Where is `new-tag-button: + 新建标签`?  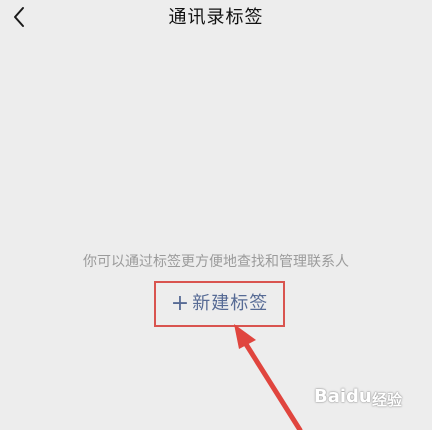
new-tag-button: + 新建标签 is located at coordinates (219, 304).